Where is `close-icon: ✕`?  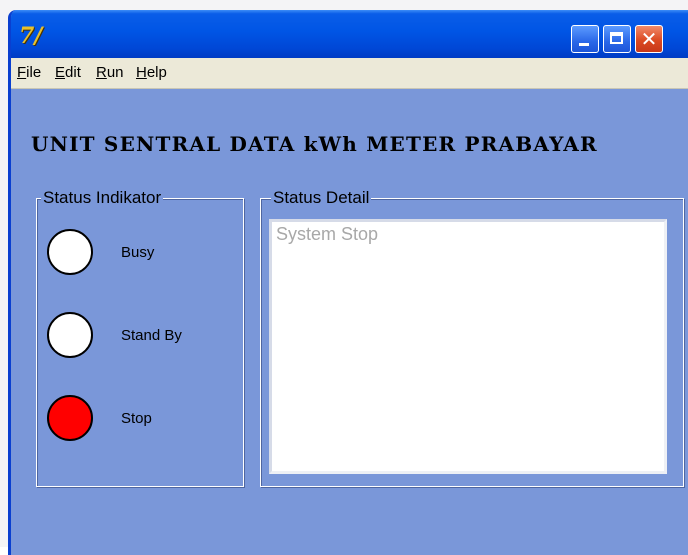 close-icon: ✕ is located at coordinates (649, 39).